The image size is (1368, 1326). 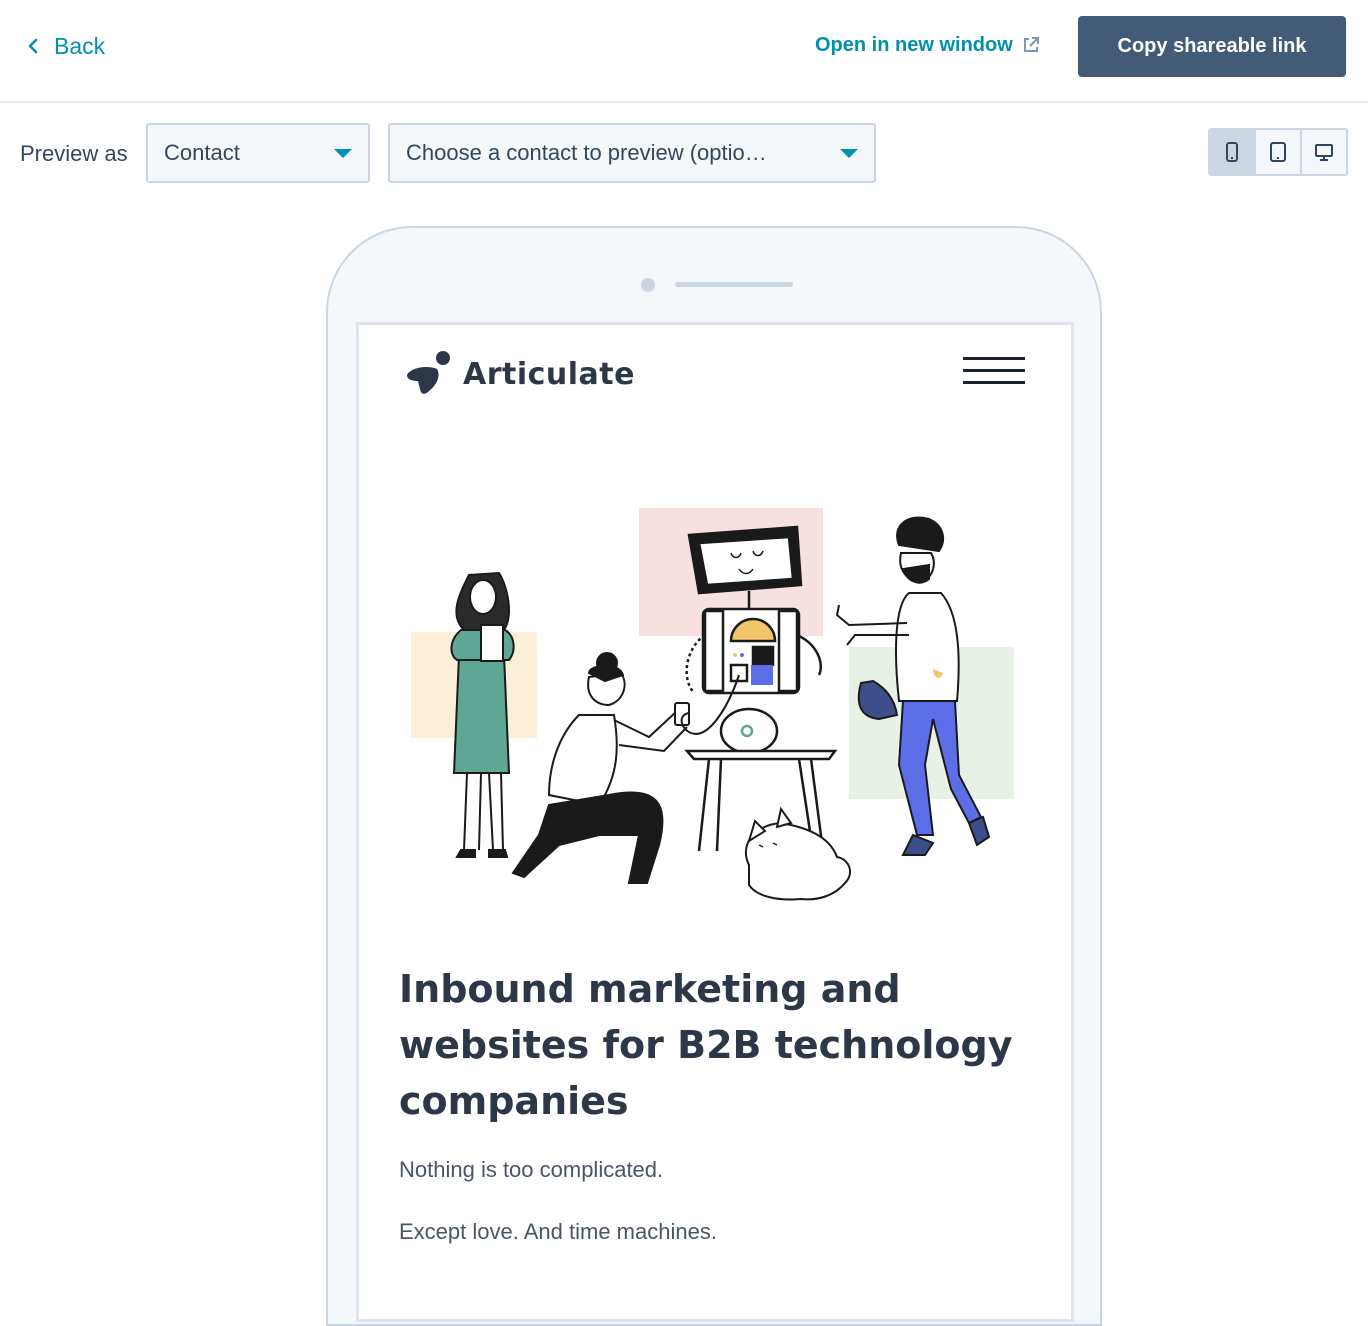 What do you see at coordinates (914, 44) in the screenshot?
I see `open-new-label: Open in new window` at bounding box center [914, 44].